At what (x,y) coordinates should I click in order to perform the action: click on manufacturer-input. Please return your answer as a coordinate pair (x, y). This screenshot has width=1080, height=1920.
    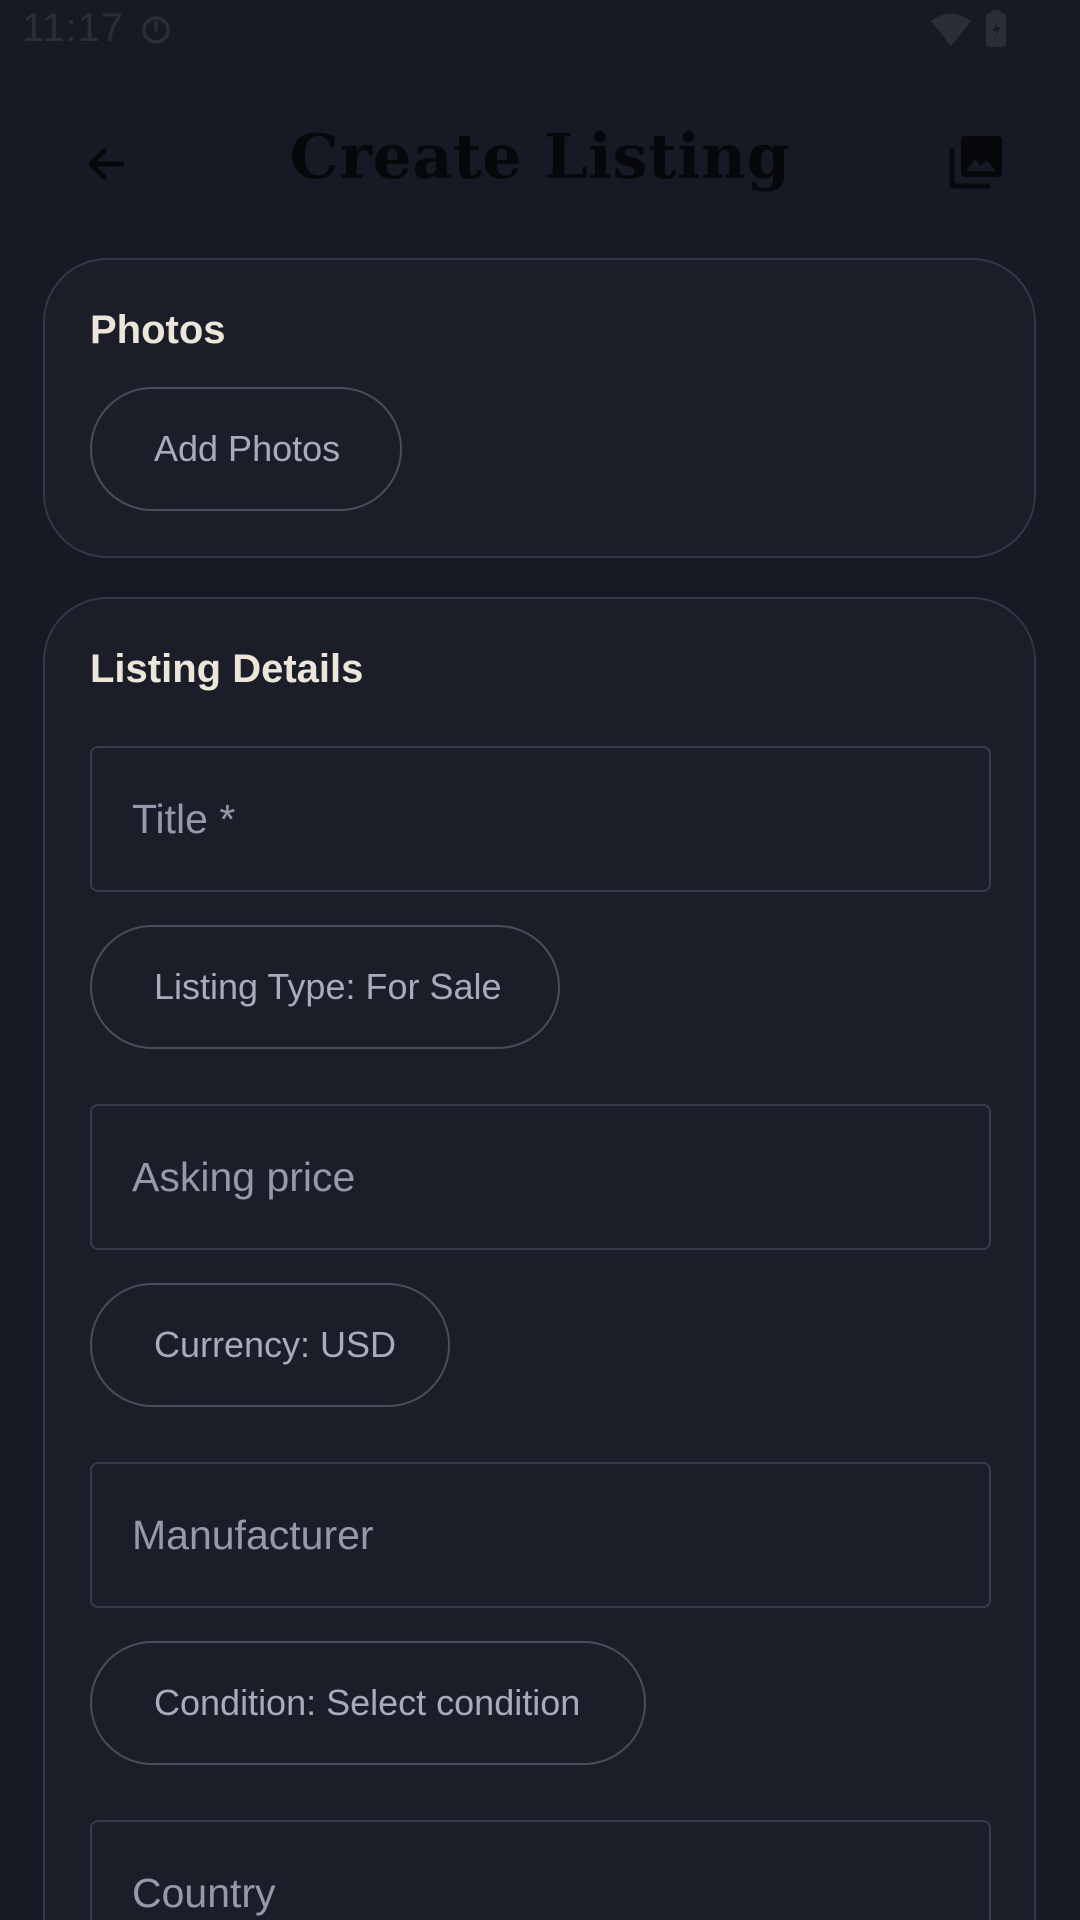
    Looking at the image, I should click on (560, 1535).